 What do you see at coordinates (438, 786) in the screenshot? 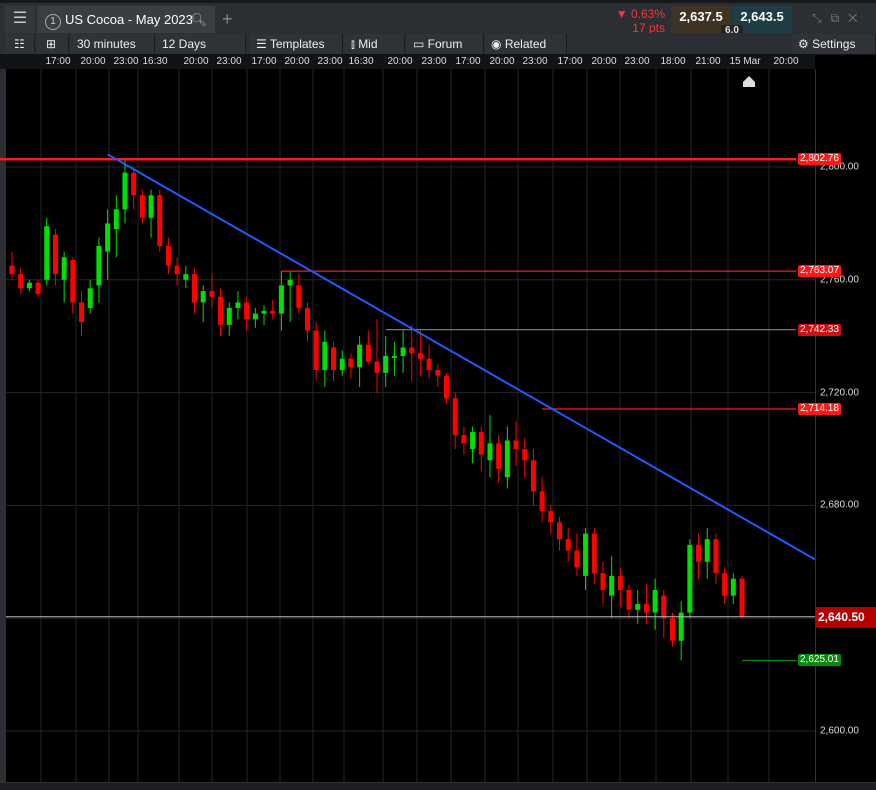
I see `horizontal-scrollbar` at bounding box center [438, 786].